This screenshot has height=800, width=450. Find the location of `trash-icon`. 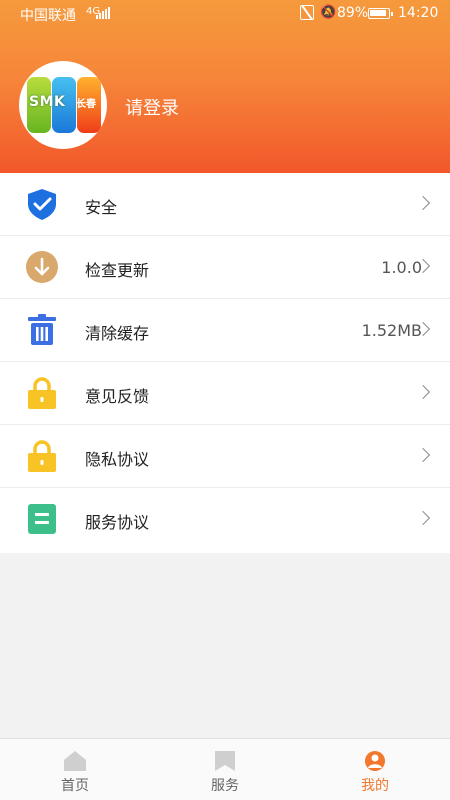

trash-icon is located at coordinates (42, 329).